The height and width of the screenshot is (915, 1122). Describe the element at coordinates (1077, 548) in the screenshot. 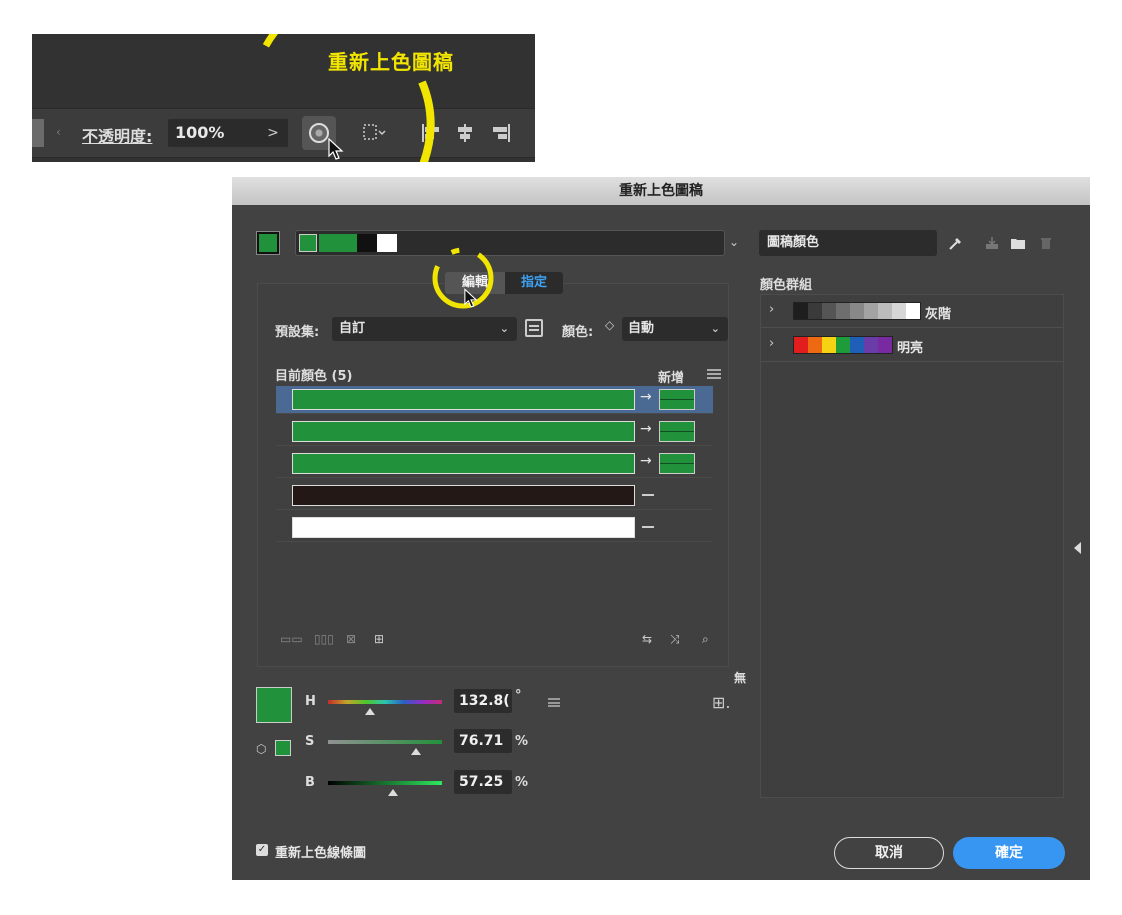

I see `collapse-panel-icon` at that location.